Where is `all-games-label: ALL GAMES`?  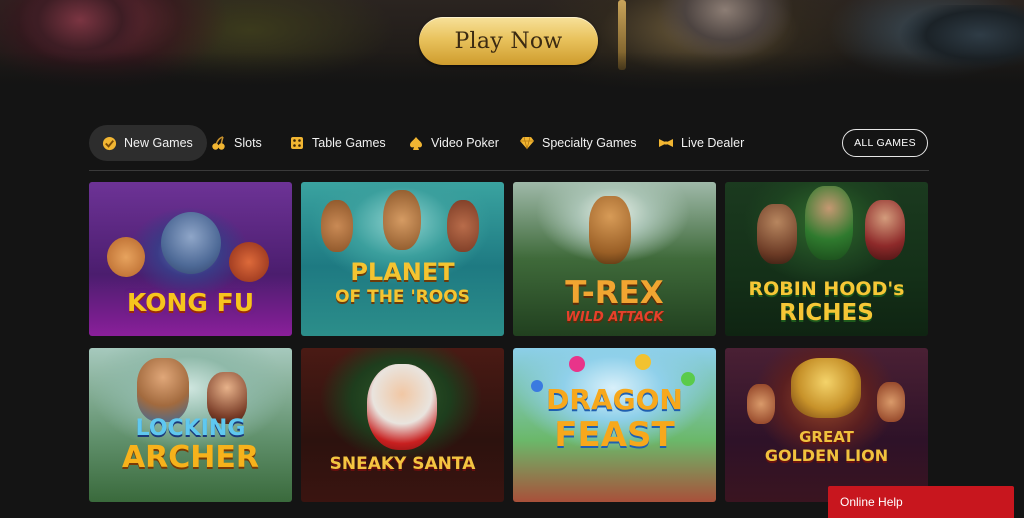 all-games-label: ALL GAMES is located at coordinates (885, 143).